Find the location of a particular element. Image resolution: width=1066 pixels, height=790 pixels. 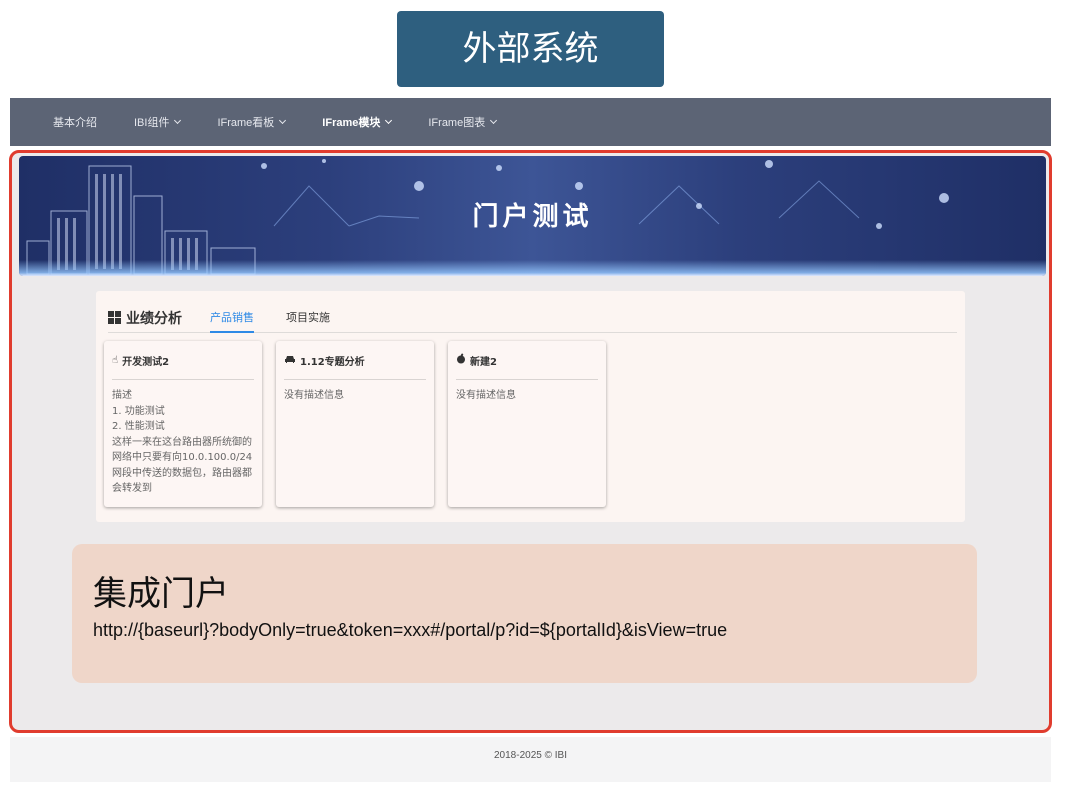

footer: 2018-2025 © IBI is located at coordinates (530, 759).